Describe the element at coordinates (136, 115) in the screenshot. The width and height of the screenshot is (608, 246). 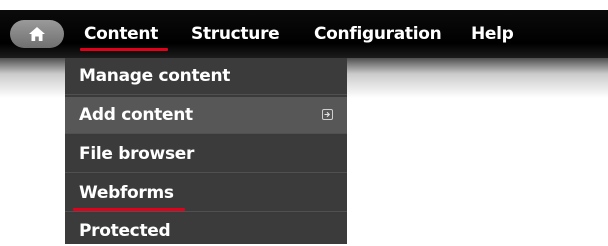
I see `dropdown-item-label: Add content` at that location.